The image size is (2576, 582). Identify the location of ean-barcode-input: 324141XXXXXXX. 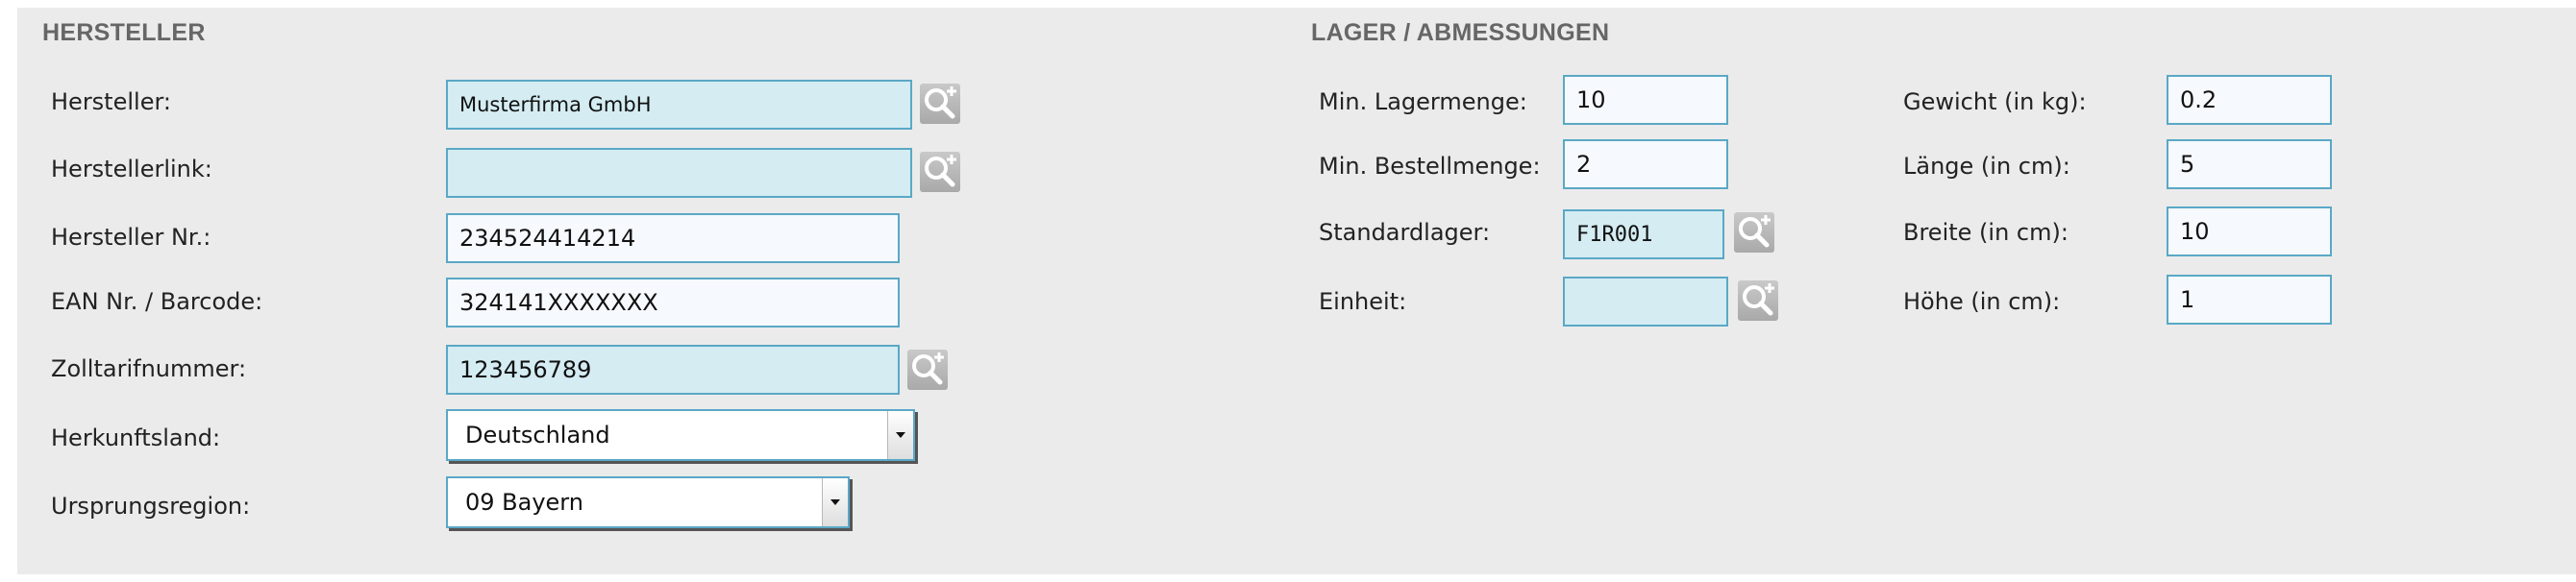
(673, 303).